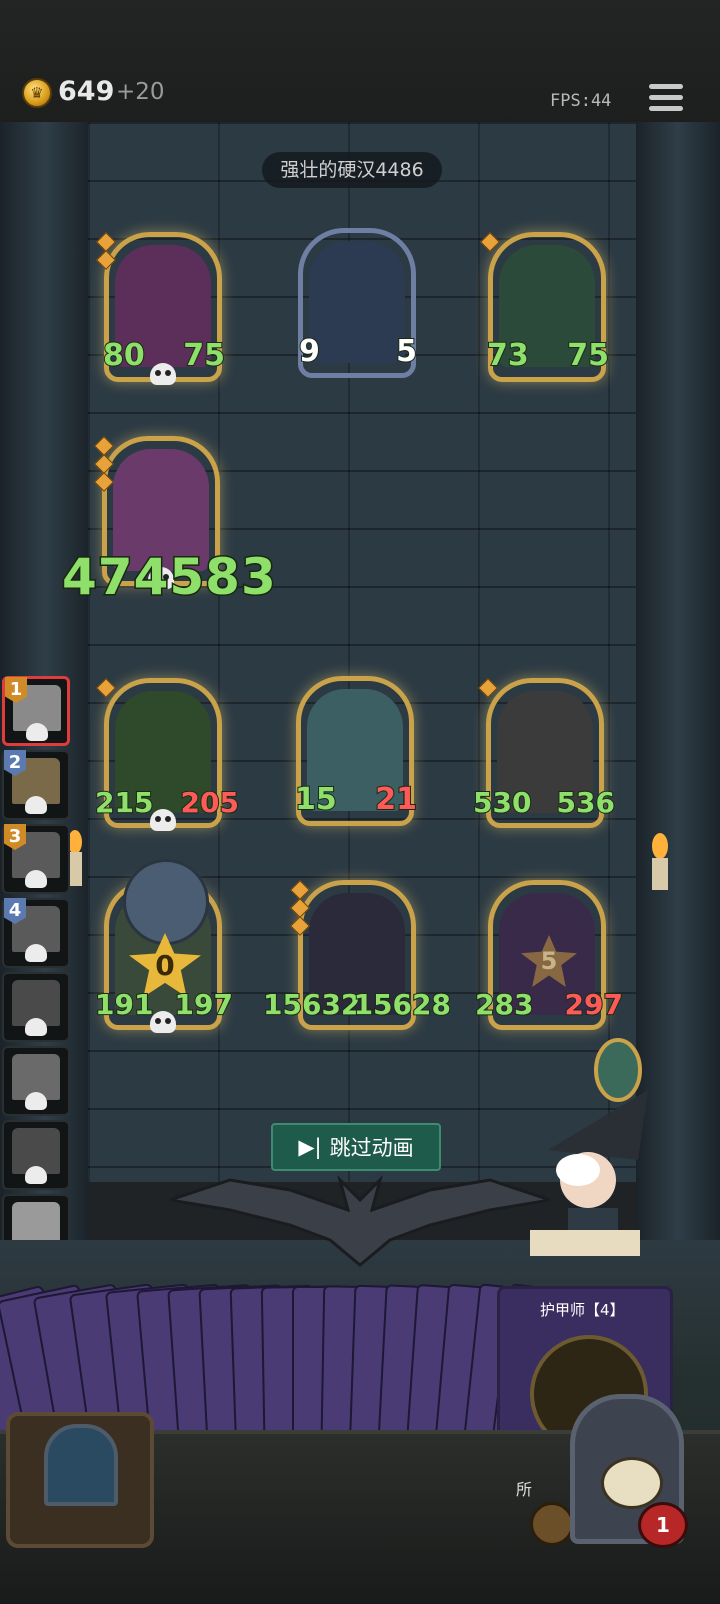 Image resolution: width=720 pixels, height=1604 pixels. What do you see at coordinates (549, 955) in the screenshot?
I see `player-minion-6: 5 283 297` at bounding box center [549, 955].